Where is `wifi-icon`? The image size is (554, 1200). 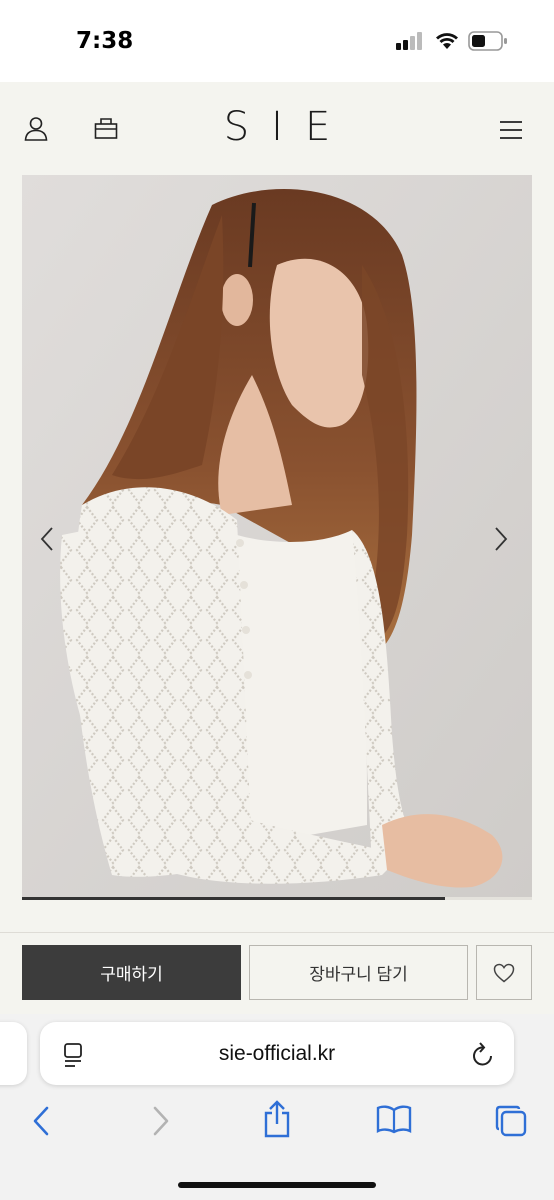
wifi-icon is located at coordinates (447, 41).